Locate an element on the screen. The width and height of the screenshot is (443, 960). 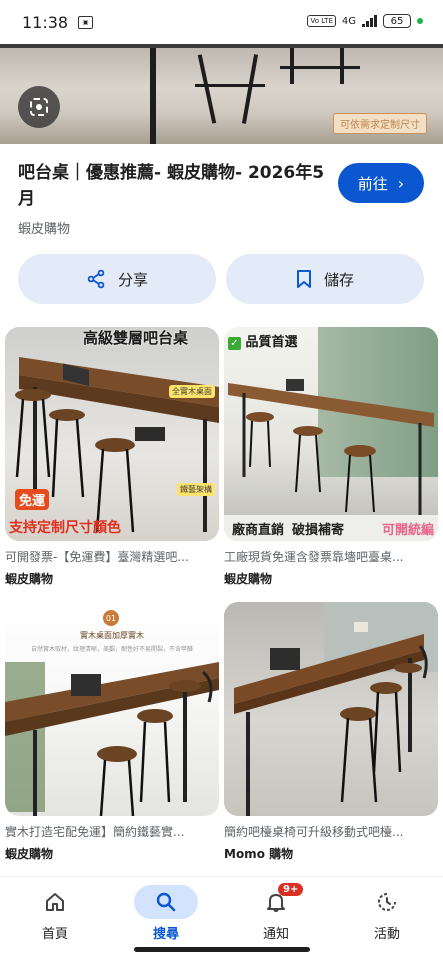
nav-search: 搜尋 is located at coordinates (166, 913).